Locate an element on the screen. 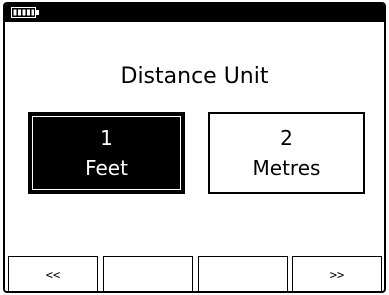 The height and width of the screenshot is (295, 389). softkey-bar: << >> is located at coordinates (195, 273).